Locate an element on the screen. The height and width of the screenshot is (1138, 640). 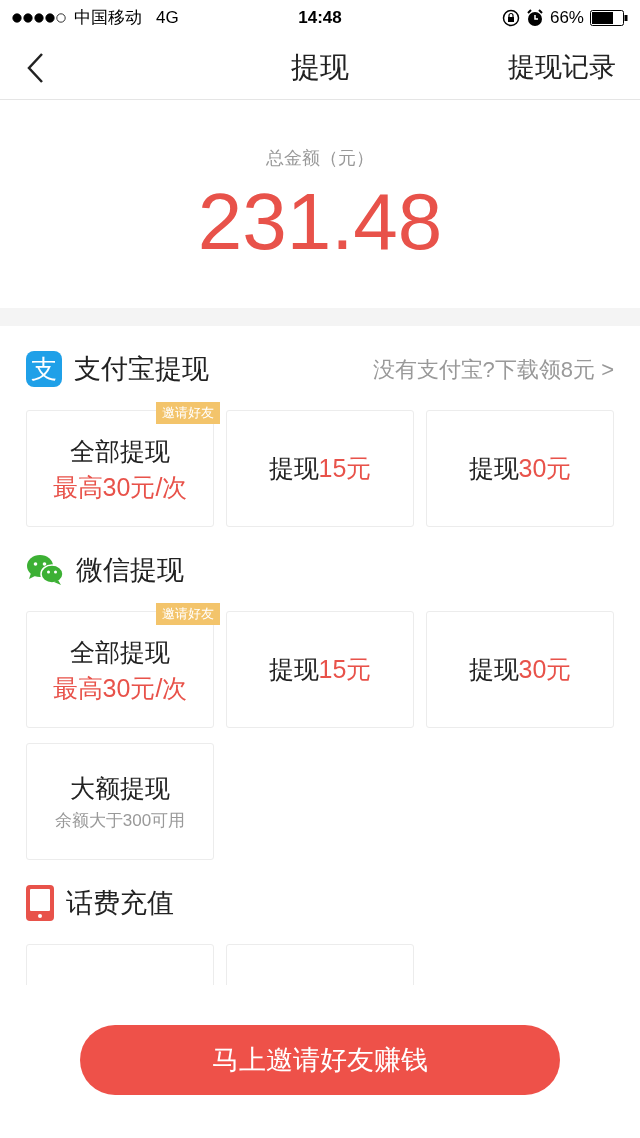
option-title: 大额提现 is located at coordinates (120, 788).